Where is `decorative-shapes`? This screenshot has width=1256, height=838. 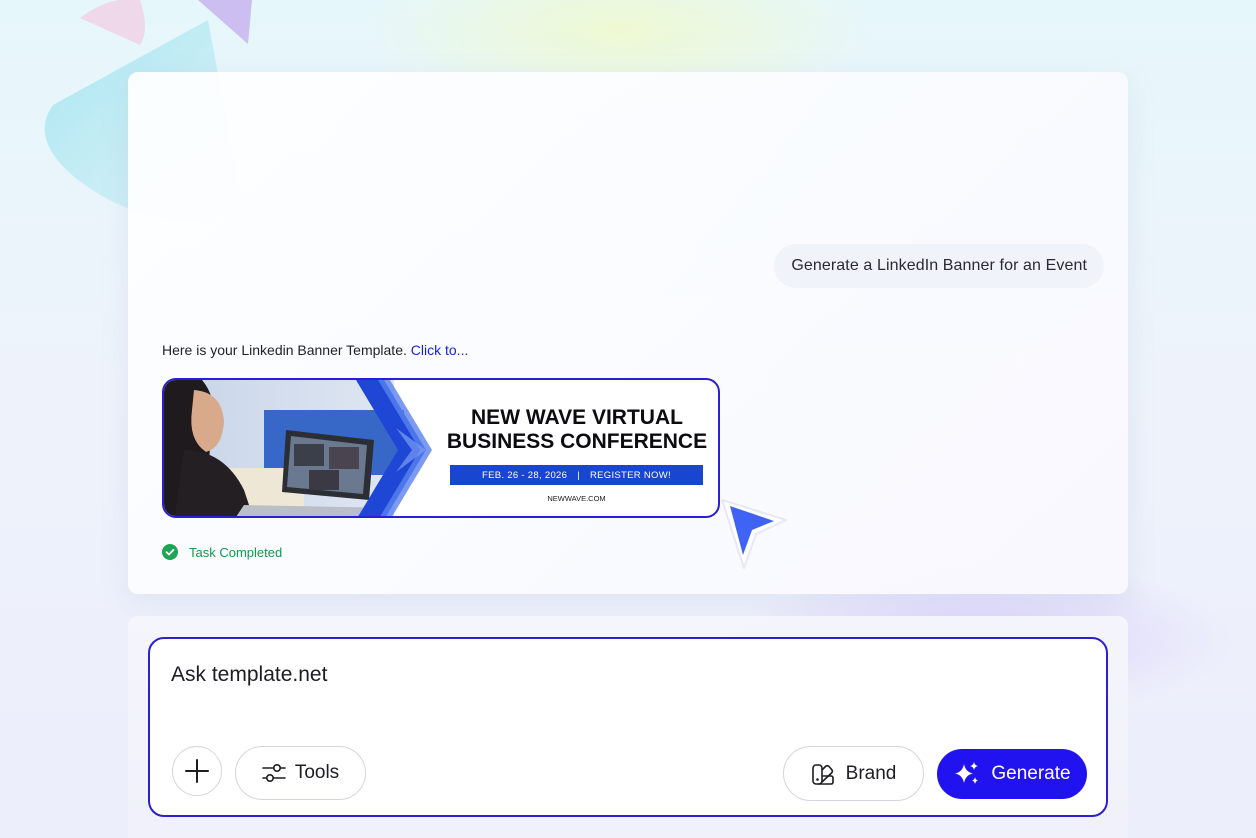 decorative-shapes is located at coordinates (166, 22).